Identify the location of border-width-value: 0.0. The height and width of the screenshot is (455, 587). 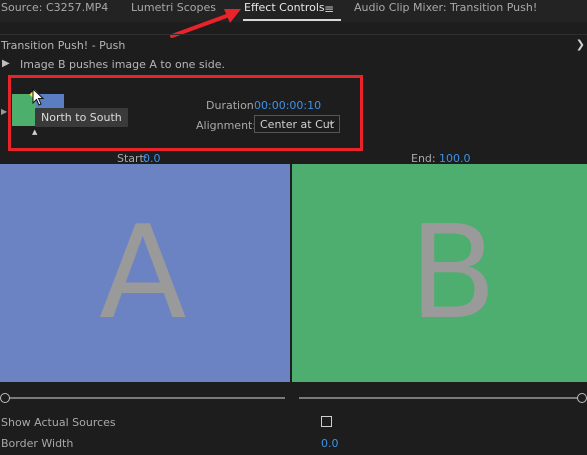
(330, 443).